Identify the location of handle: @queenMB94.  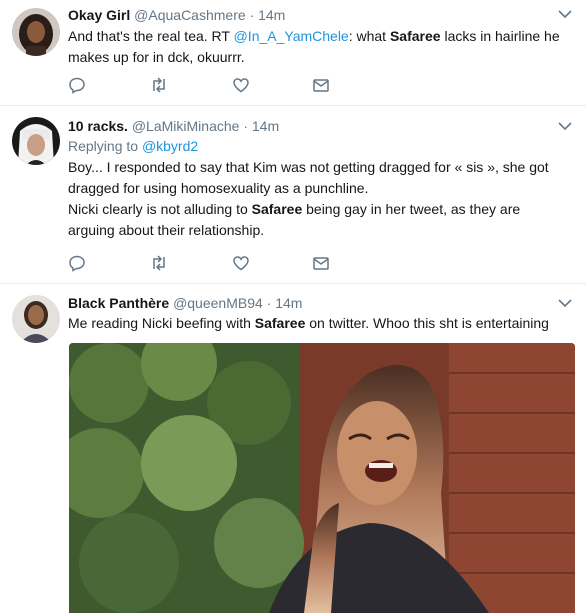
(218, 303).